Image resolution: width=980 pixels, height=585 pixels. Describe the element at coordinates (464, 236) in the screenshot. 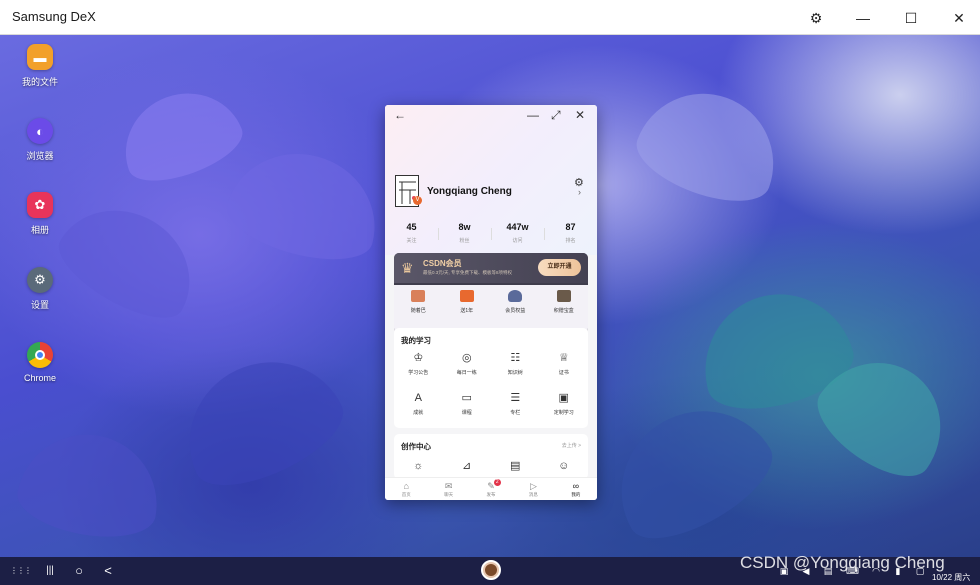

I see `stat-fans: 8w 粉丝` at that location.